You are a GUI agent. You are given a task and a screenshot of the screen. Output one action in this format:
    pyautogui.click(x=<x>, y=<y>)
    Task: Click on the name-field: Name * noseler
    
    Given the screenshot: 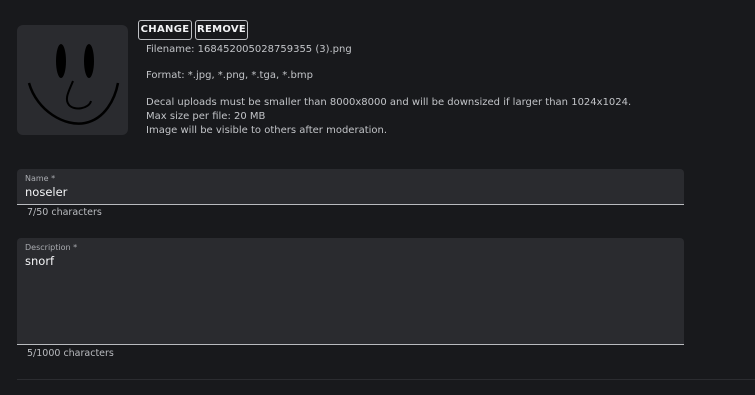 What is the action you would take?
    pyautogui.click(x=350, y=187)
    